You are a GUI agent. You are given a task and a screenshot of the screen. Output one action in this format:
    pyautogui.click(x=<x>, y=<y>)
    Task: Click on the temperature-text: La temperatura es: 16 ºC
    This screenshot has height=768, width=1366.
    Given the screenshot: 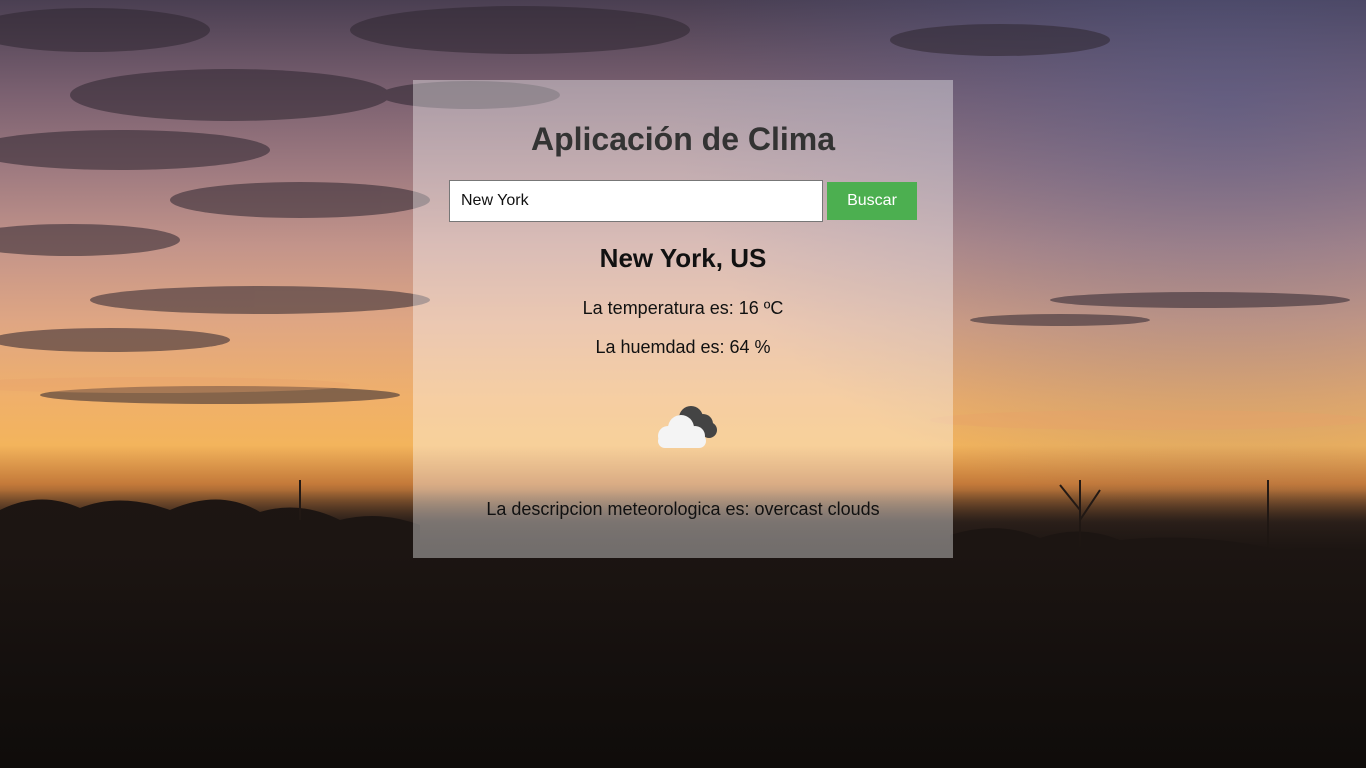 What is the action you would take?
    pyautogui.click(x=683, y=308)
    